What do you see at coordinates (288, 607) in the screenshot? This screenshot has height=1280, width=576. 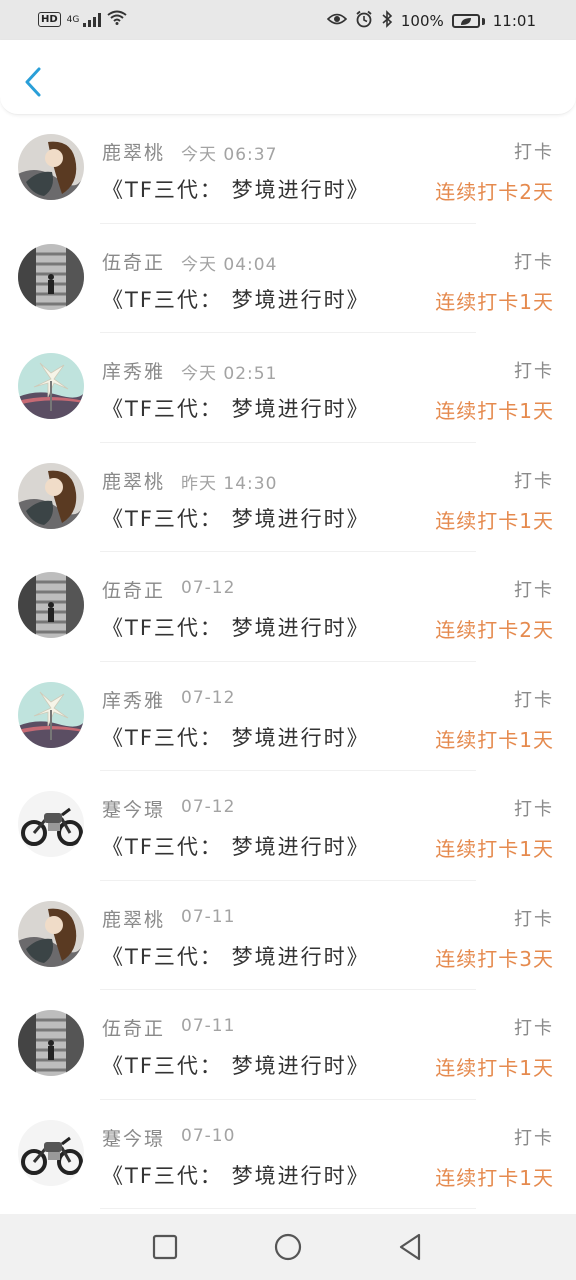 I see `list-item: 伍奇正 07-12 打卡《TF三代： 梦境进行时》 连续打卡2天` at bounding box center [288, 607].